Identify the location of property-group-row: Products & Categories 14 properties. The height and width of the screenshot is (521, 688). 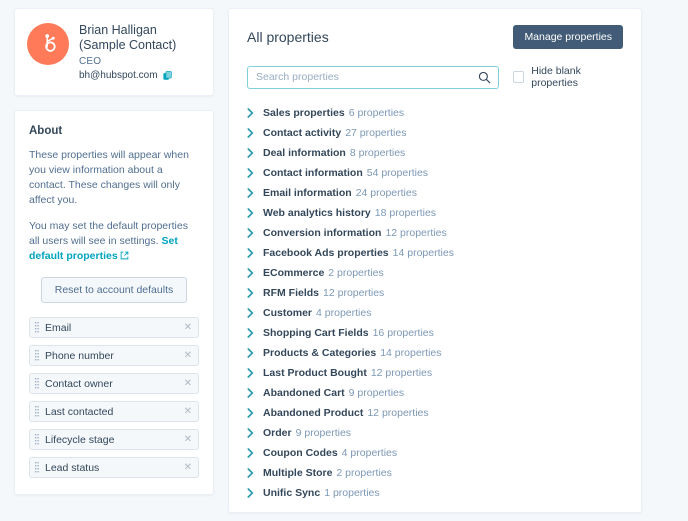
(435, 353).